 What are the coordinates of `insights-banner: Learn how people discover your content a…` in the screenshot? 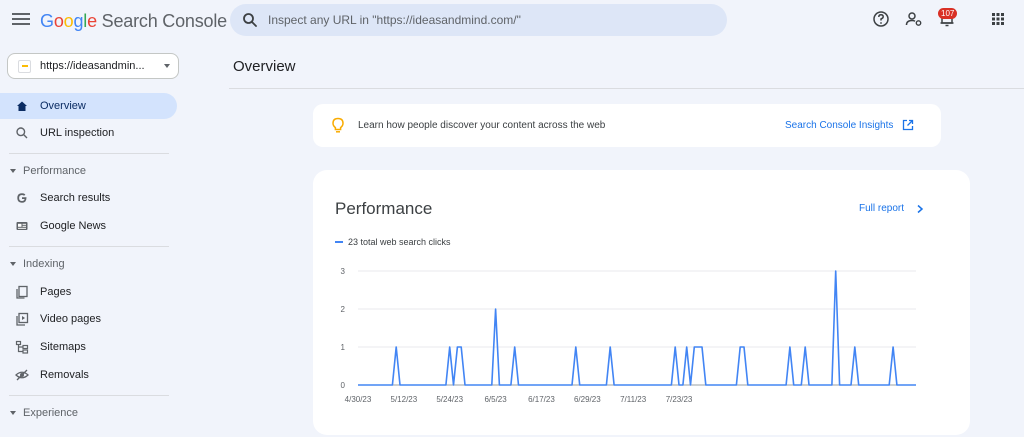 It's located at (627, 125).